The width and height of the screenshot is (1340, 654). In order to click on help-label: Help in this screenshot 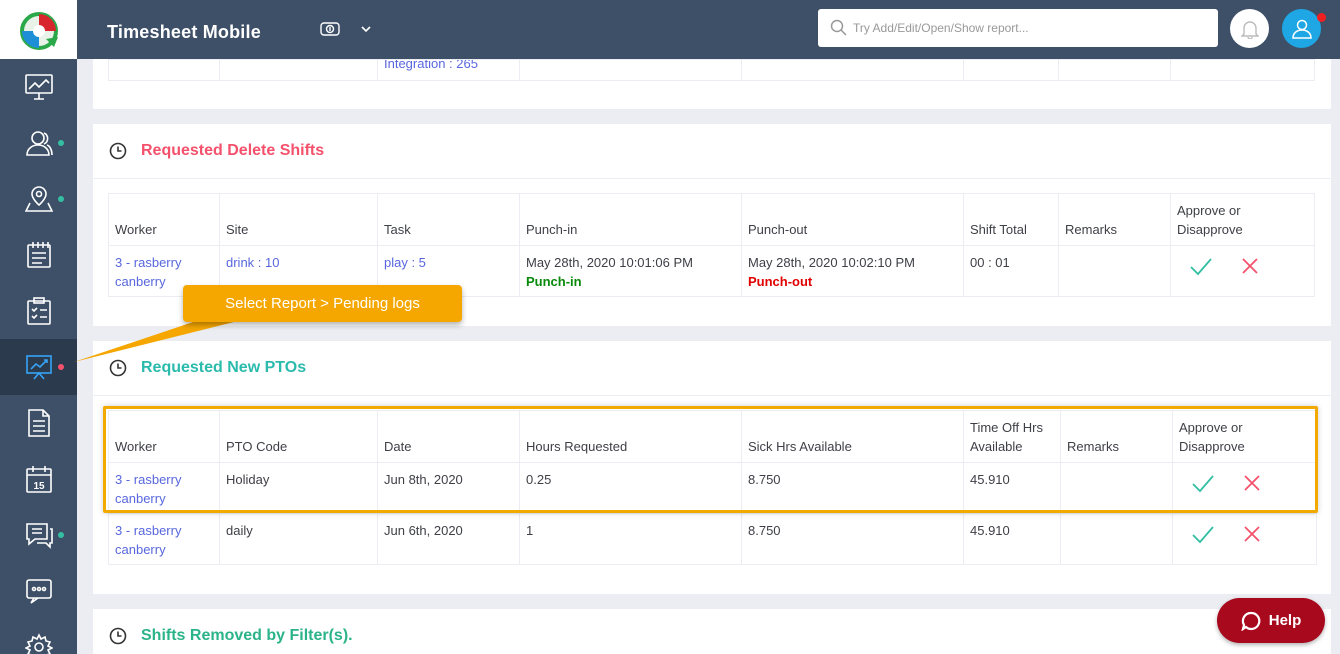, I will do `click(1285, 620)`.